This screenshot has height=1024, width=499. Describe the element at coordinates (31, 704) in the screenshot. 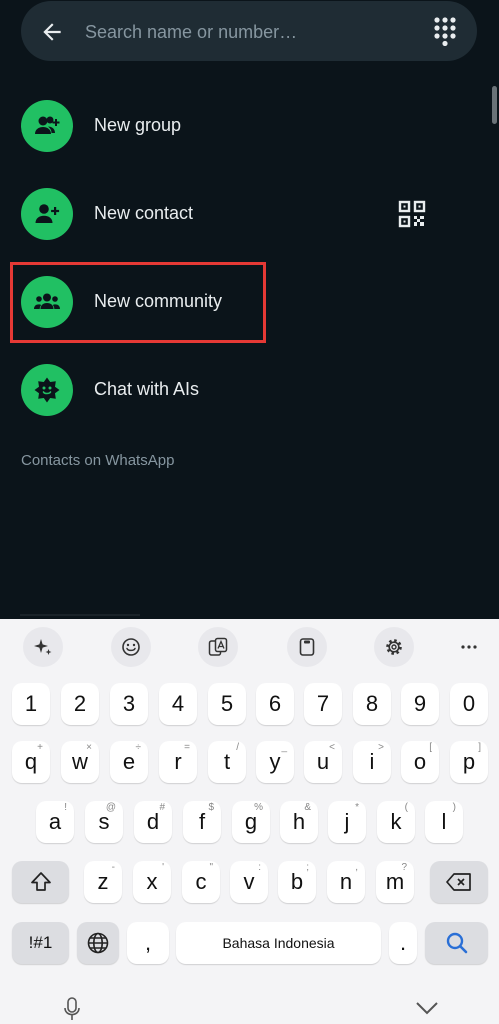

I see `number-key: 1` at that location.